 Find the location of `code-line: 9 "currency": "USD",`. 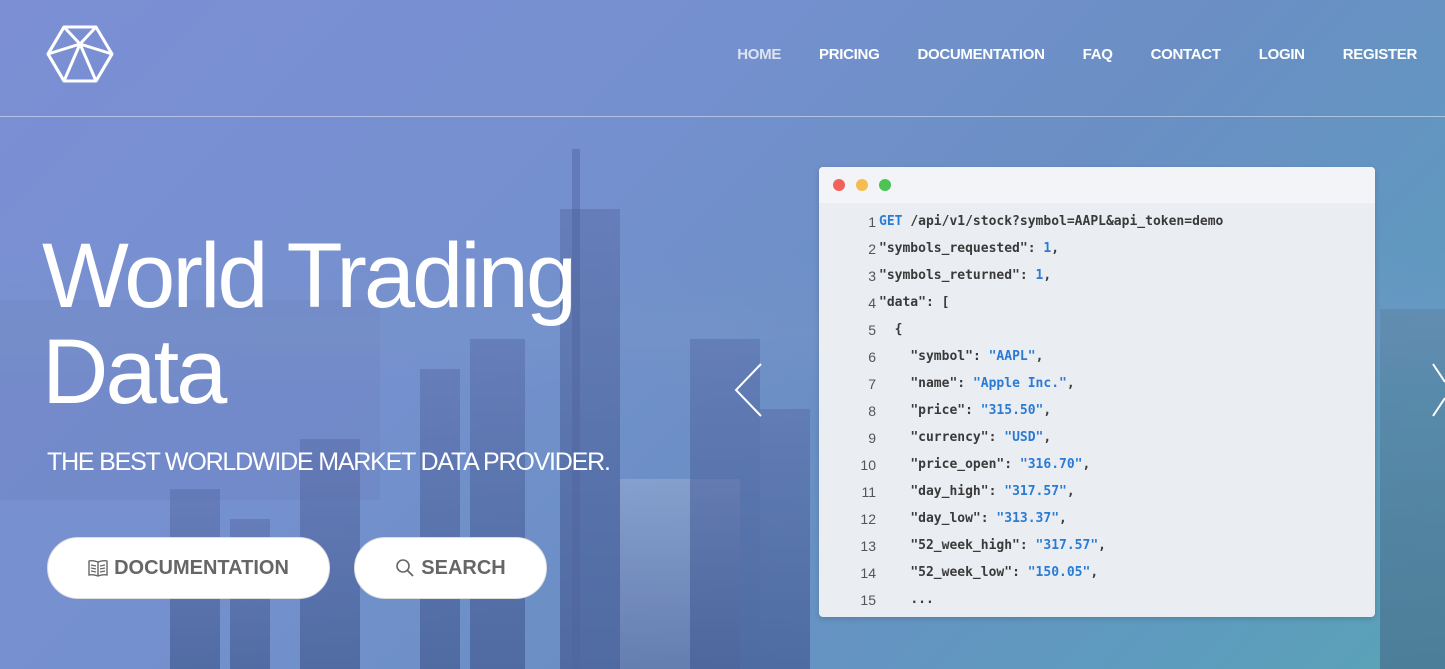

code-line: 9 "currency": "USD", is located at coordinates (1097, 437).